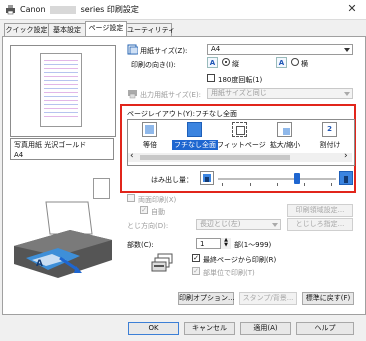  What do you see at coordinates (304, 64) in the screenshot?
I see `landscape-label: 横` at bounding box center [304, 64].